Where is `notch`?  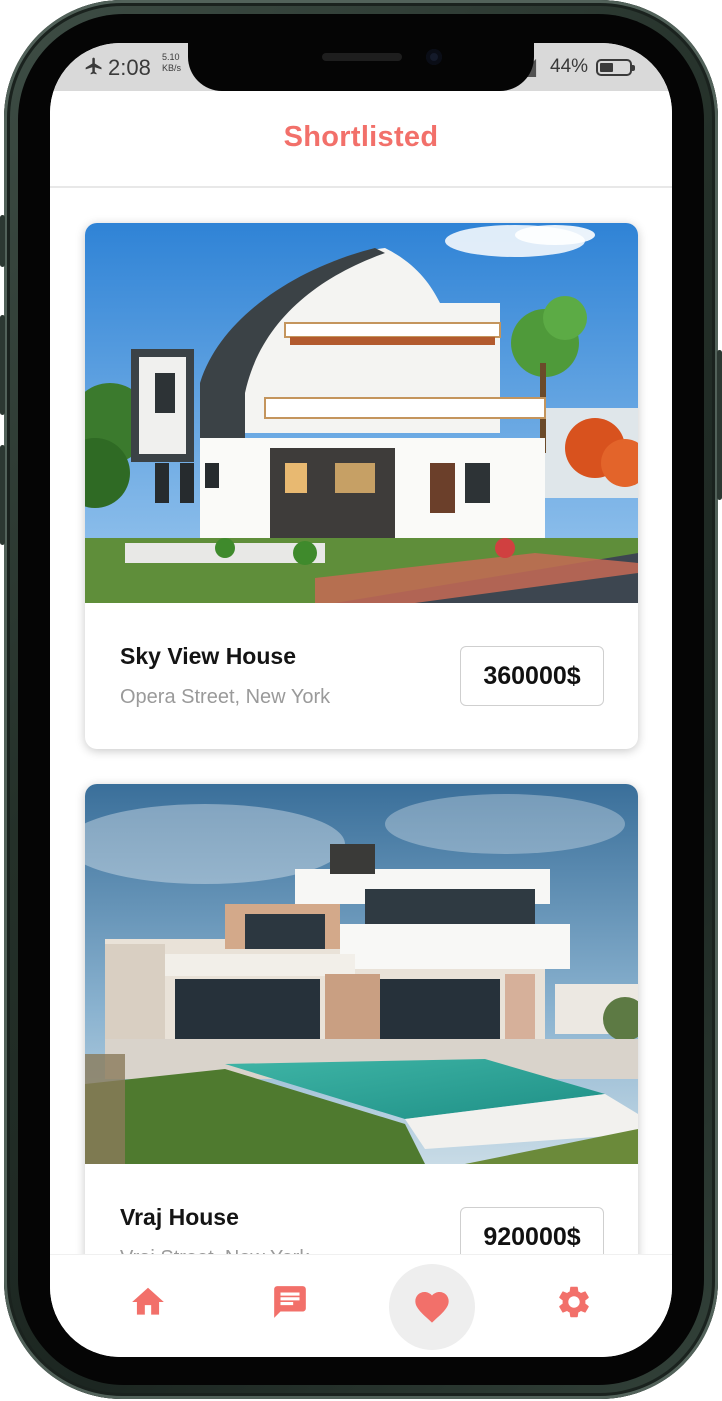 notch is located at coordinates (361, 67).